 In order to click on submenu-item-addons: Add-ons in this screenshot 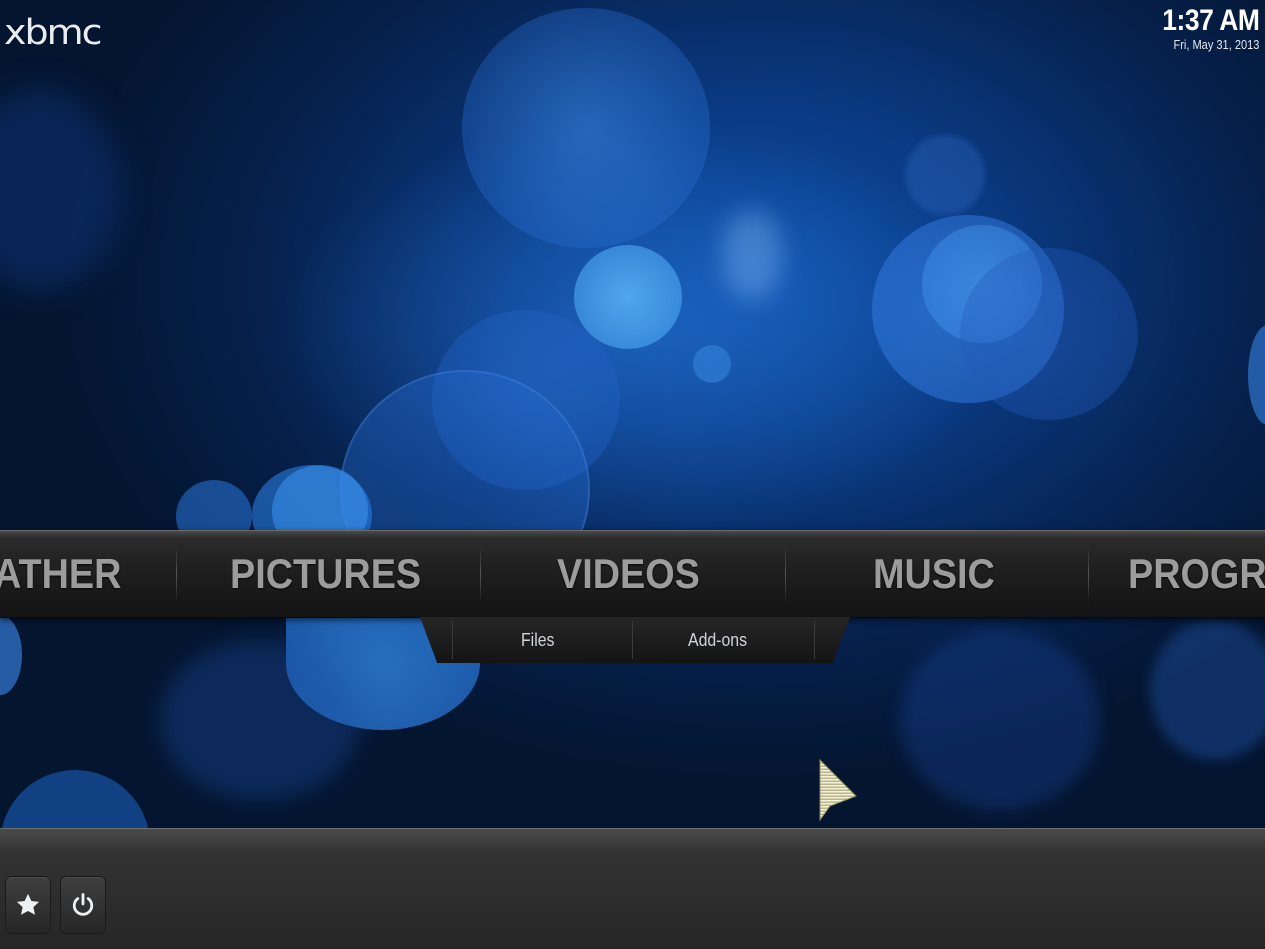, I will do `click(717, 640)`.